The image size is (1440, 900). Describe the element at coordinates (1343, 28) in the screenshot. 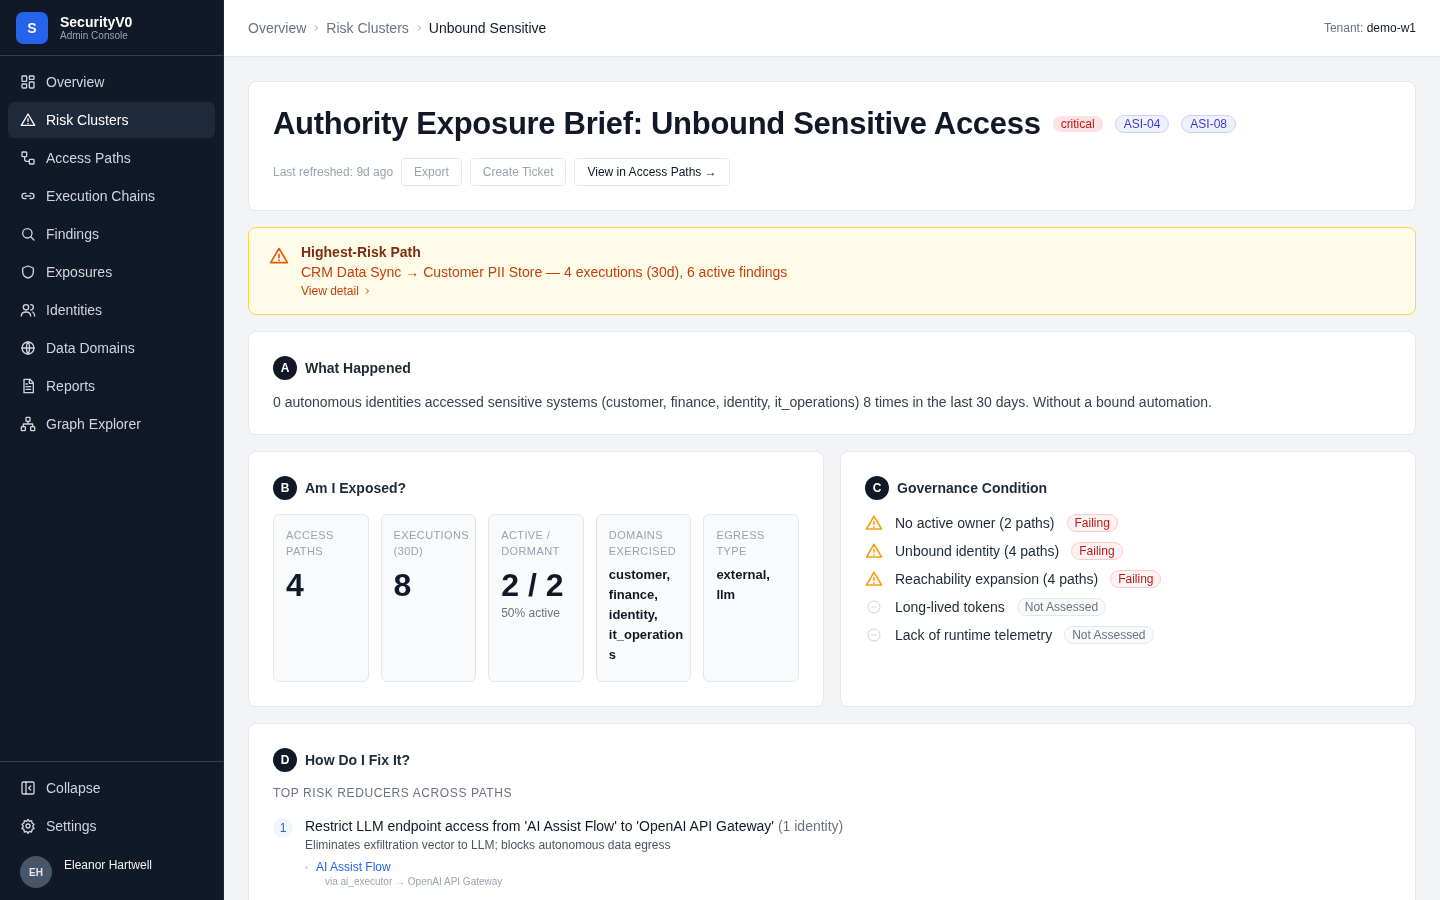

I see `tenant-label: Tenant:` at that location.